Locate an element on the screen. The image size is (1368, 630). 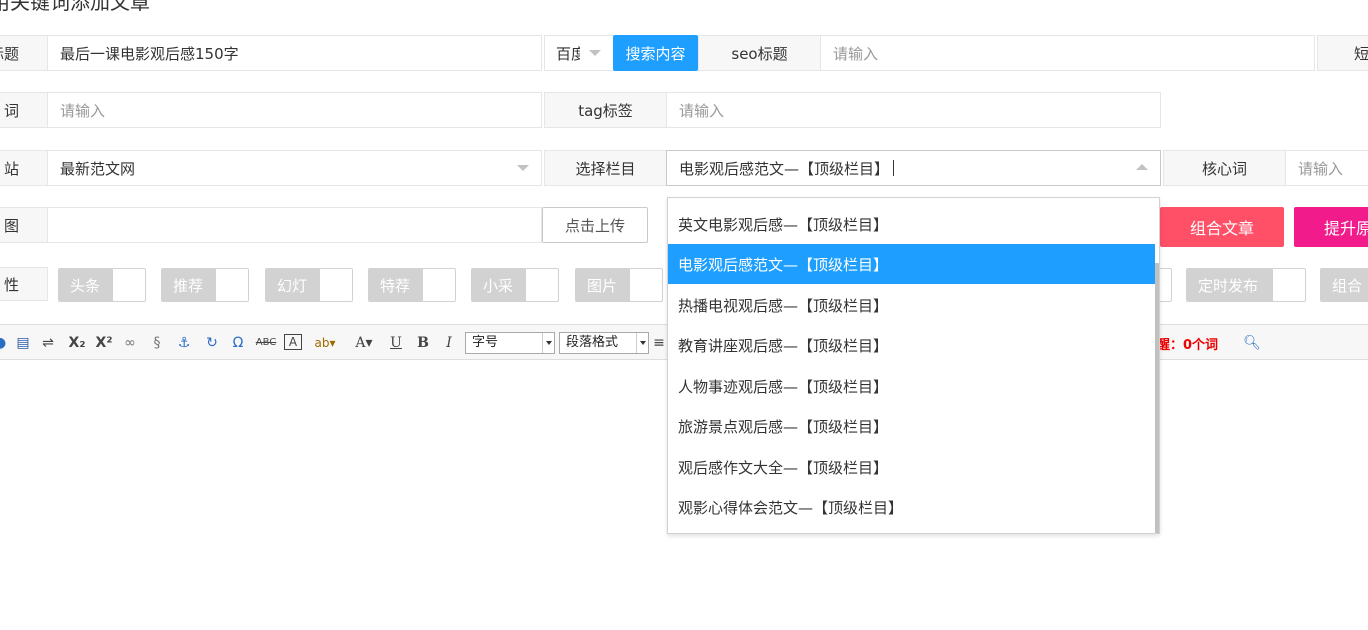
dropdown-option-selected: 电影观后感范文—【顶级栏目】 is located at coordinates (911, 264).